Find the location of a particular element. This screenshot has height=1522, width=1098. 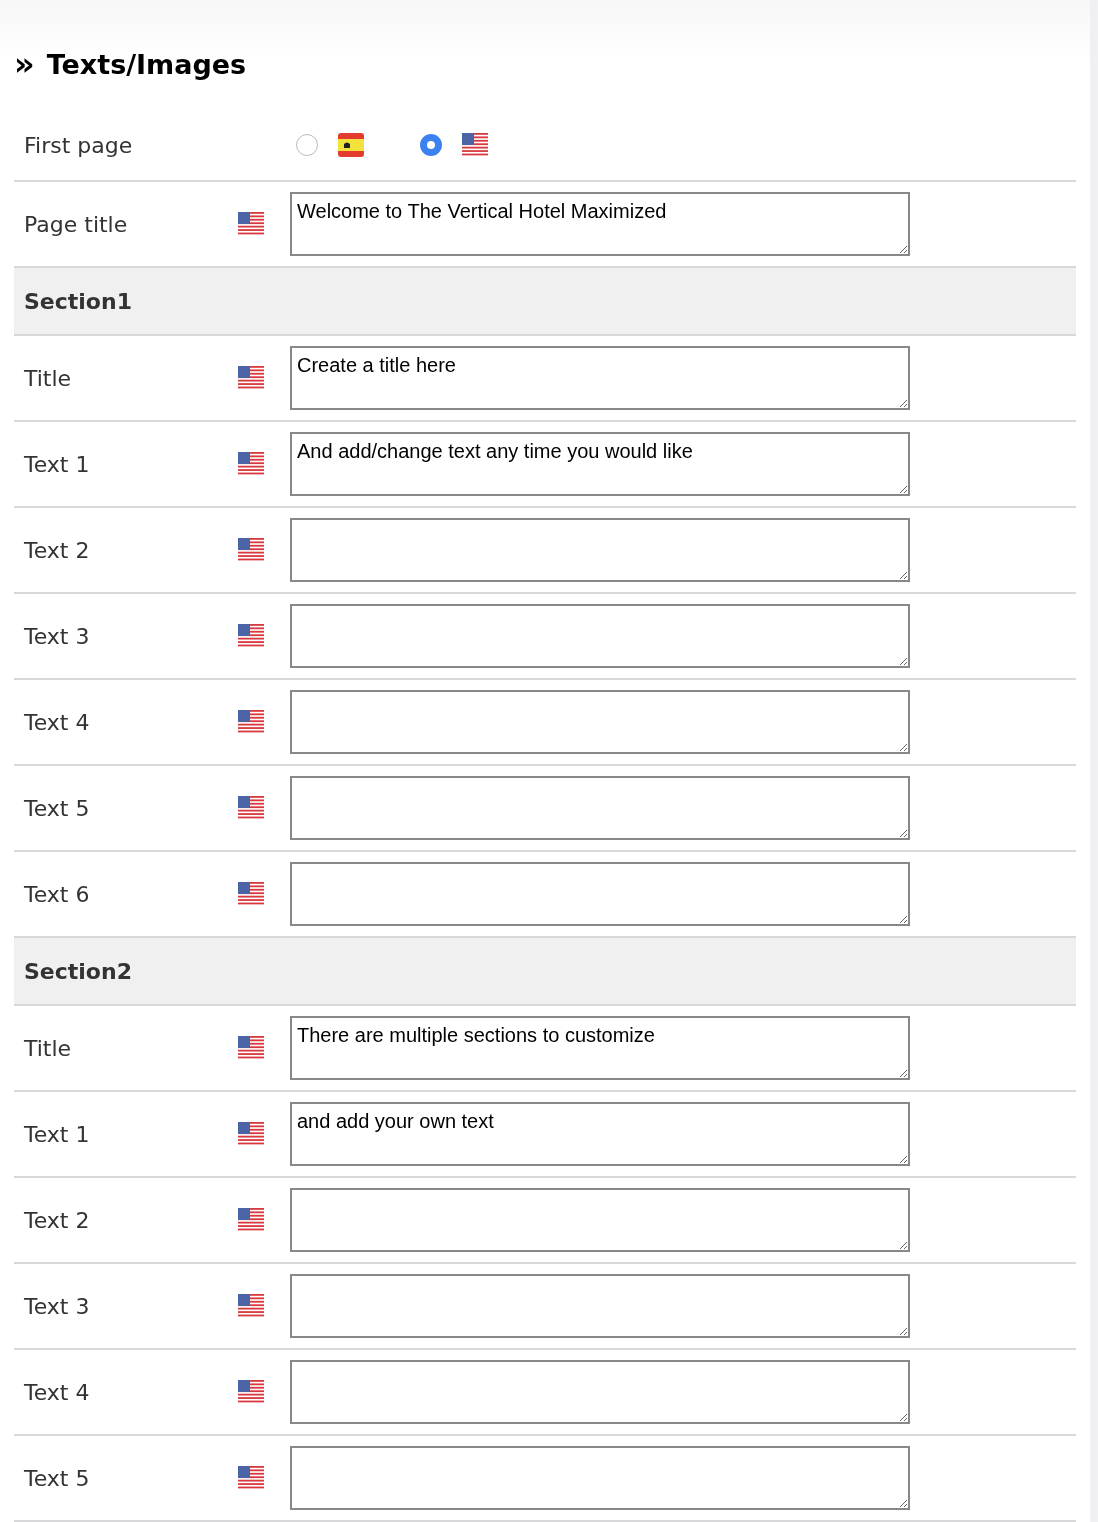

input-field: Create a title here is located at coordinates (600, 378).